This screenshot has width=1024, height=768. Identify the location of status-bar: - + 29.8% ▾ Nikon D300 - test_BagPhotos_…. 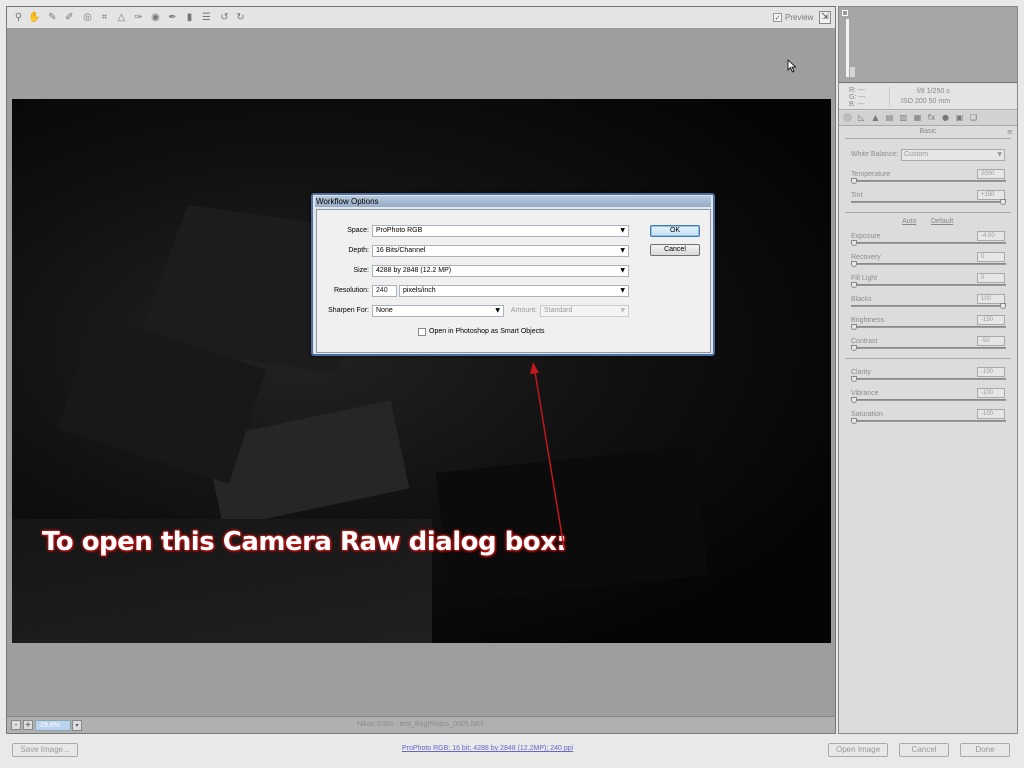
(421, 724).